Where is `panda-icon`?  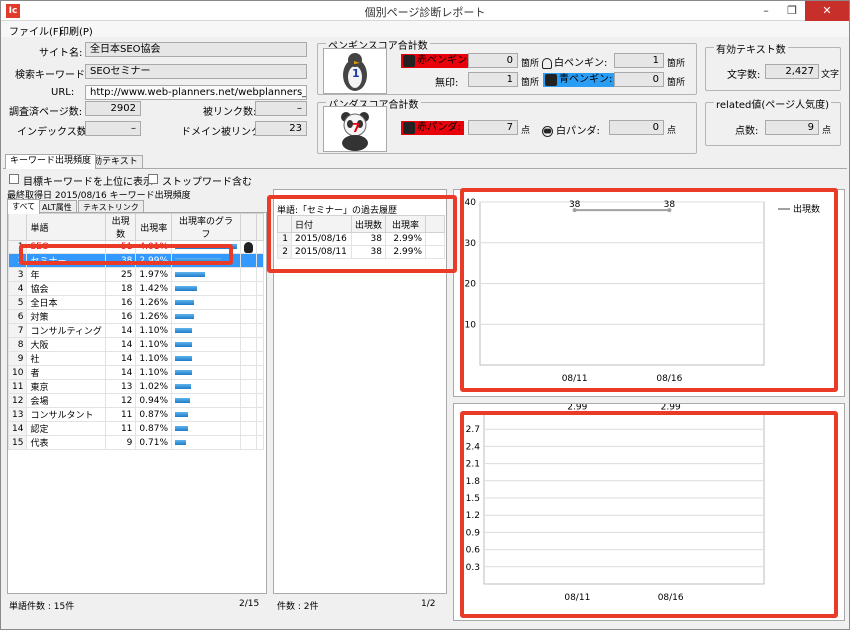 panda-icon is located at coordinates (409, 128).